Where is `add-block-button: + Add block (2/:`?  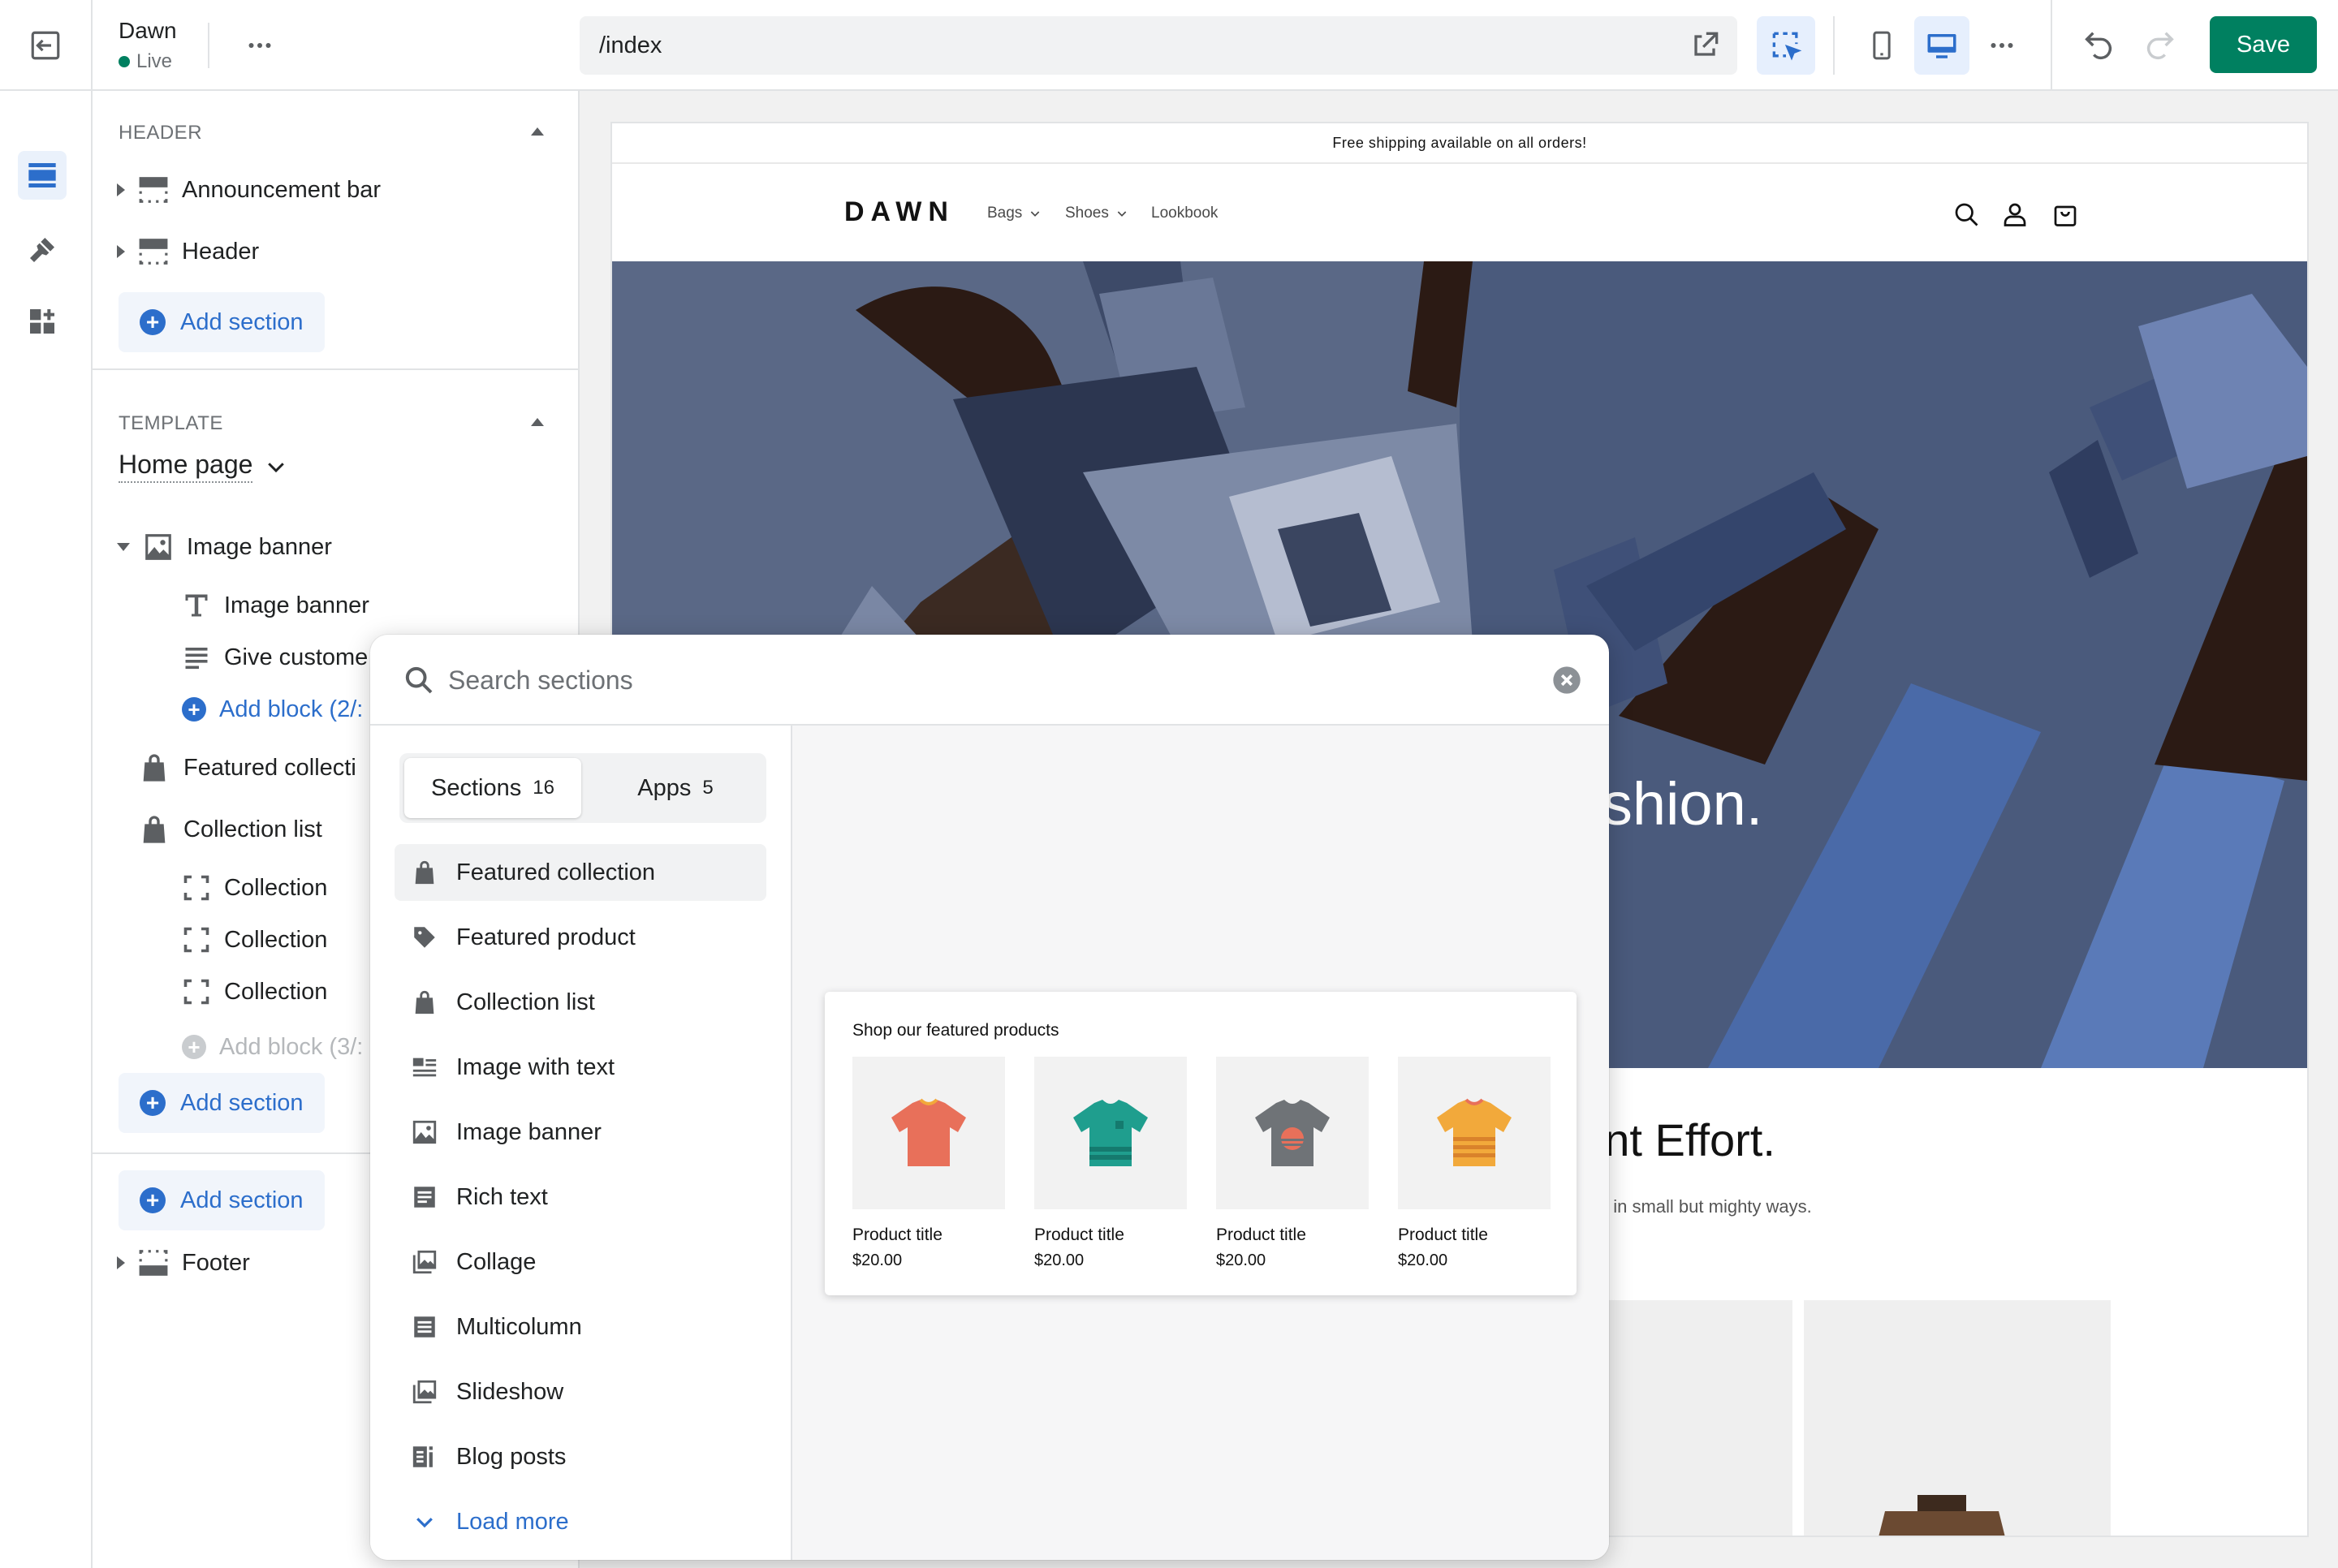 add-block-button: + Add block (2/: is located at coordinates (272, 710).